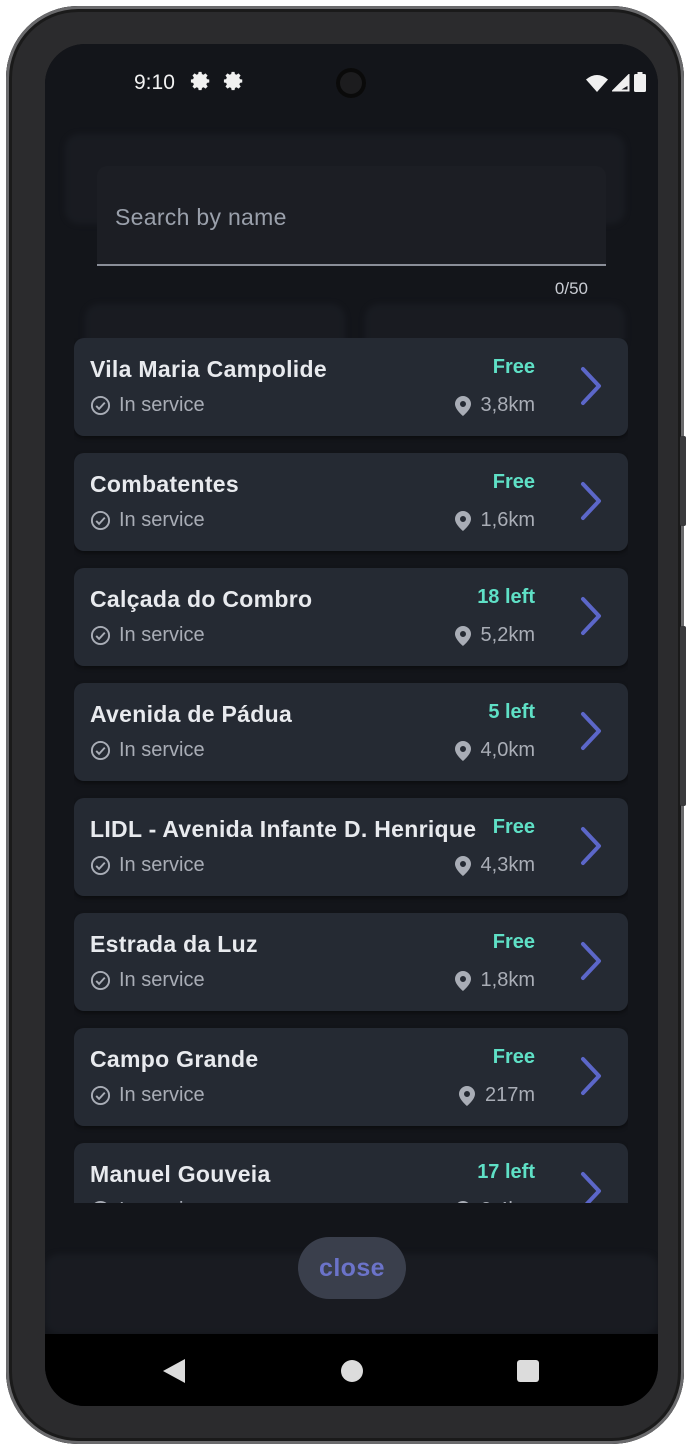 This screenshot has width=690, height=1450. I want to click on station-name: Combatentes, so click(164, 484).